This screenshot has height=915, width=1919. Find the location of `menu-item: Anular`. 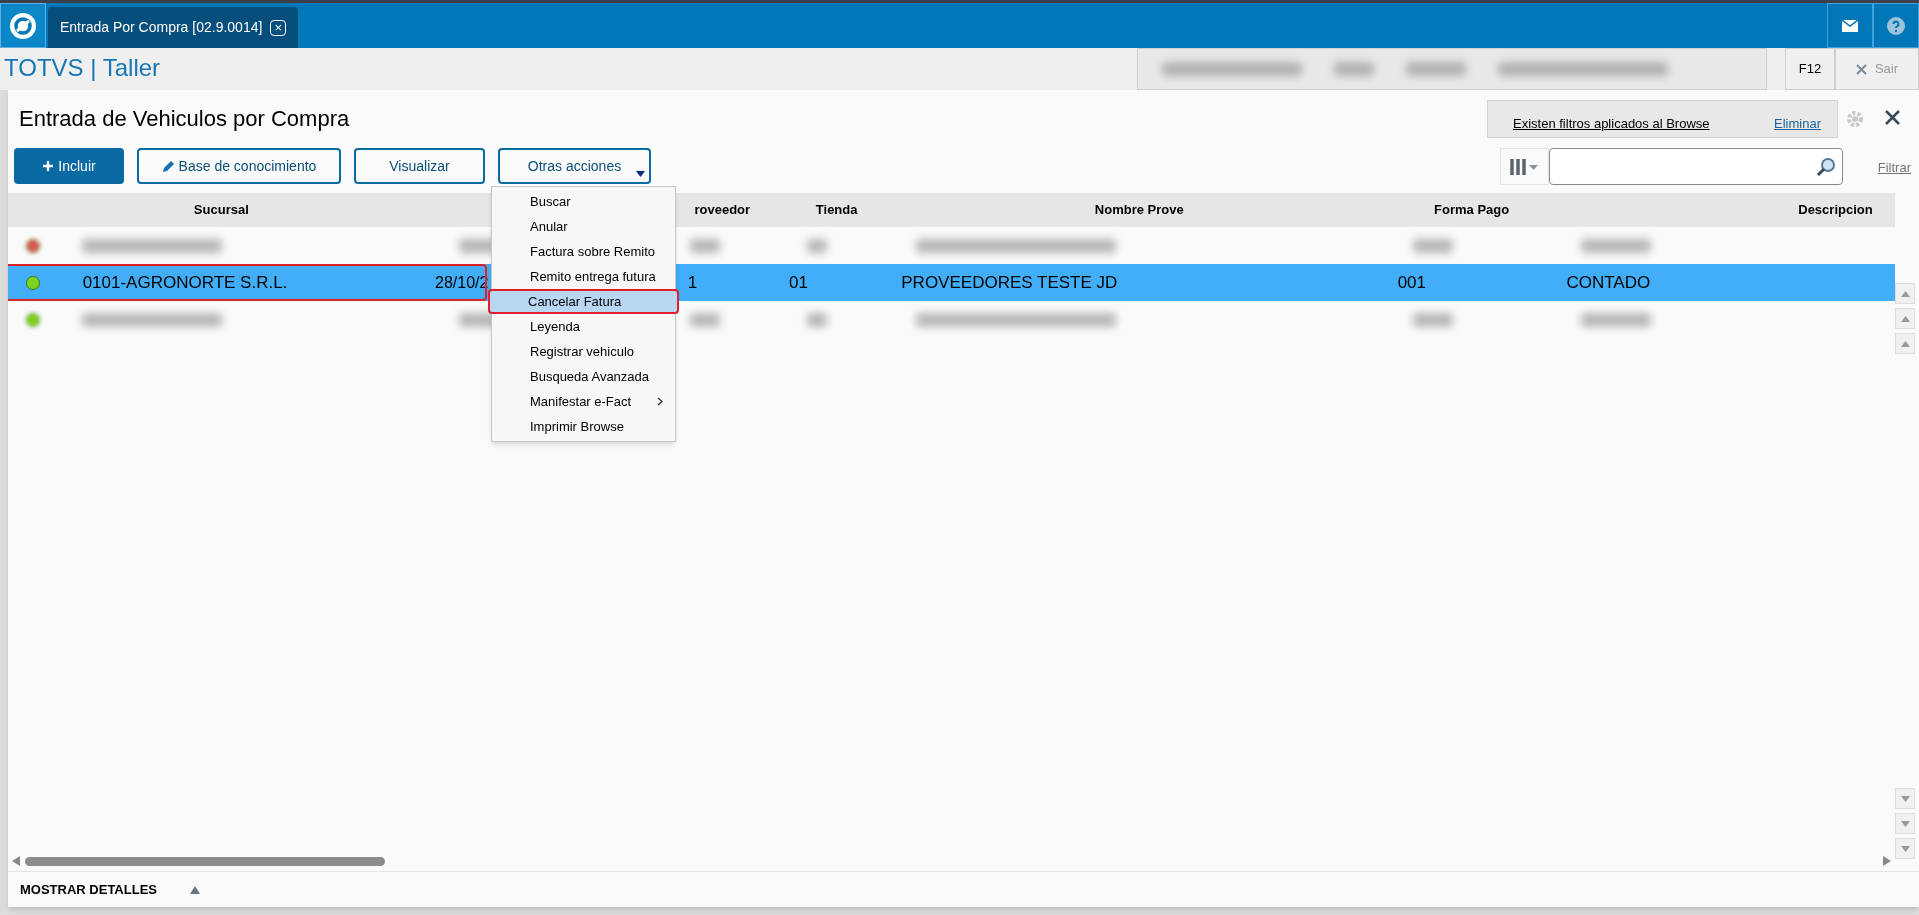

menu-item: Anular is located at coordinates (583, 226).